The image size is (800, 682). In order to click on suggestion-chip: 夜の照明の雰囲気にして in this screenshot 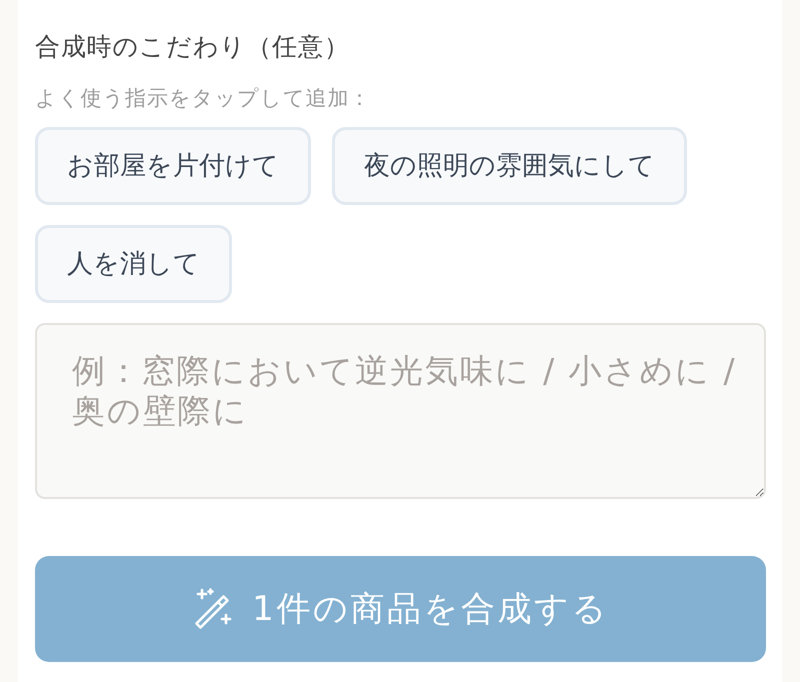, I will do `click(509, 166)`.